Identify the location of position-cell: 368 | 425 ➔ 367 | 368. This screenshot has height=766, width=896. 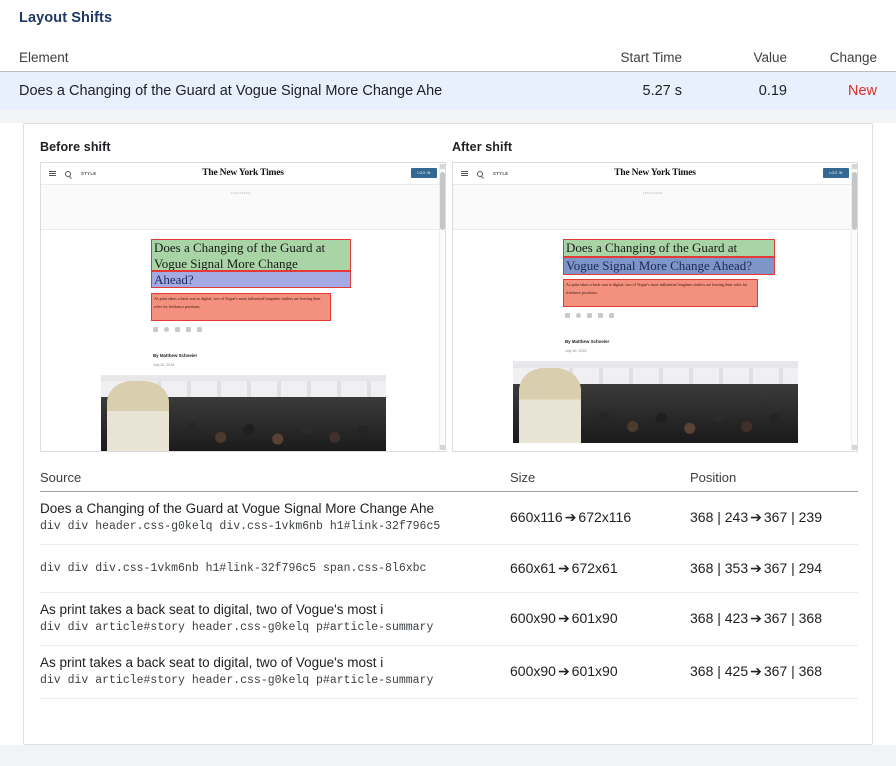
(774, 671).